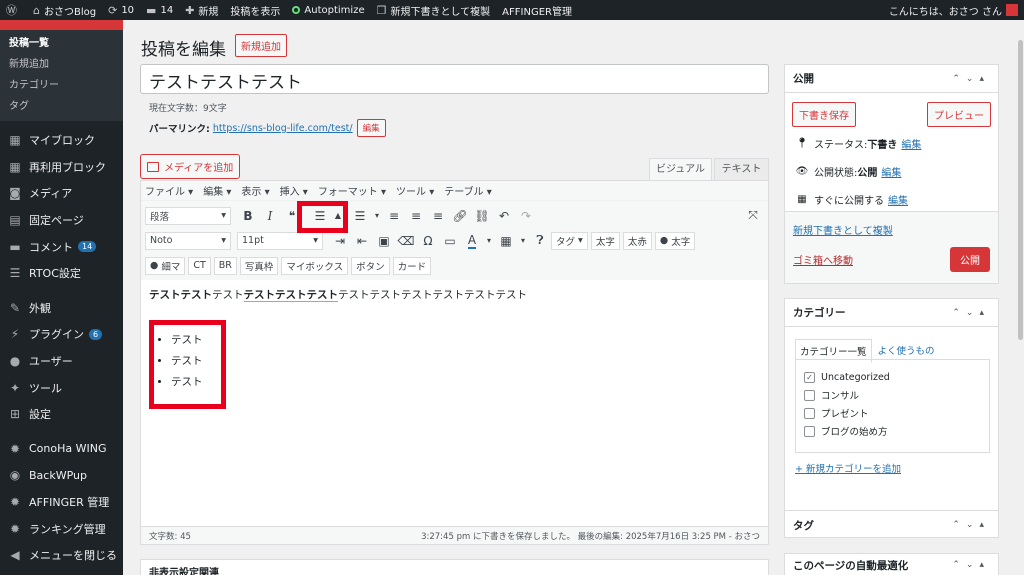 This screenshot has height=575, width=1024. What do you see at coordinates (61, 85) in the screenshot?
I see `submenu-categories: カテゴリー` at bounding box center [61, 85].